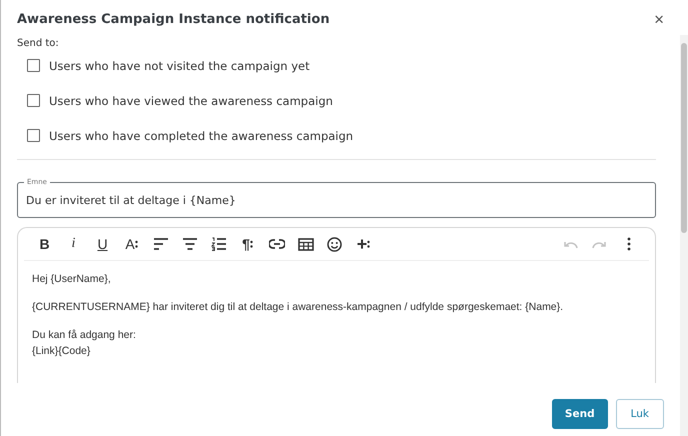 The image size is (688, 436). What do you see at coordinates (179, 65) in the screenshot?
I see `checkbox-label: Users who have not visited the campaign yet` at bounding box center [179, 65].